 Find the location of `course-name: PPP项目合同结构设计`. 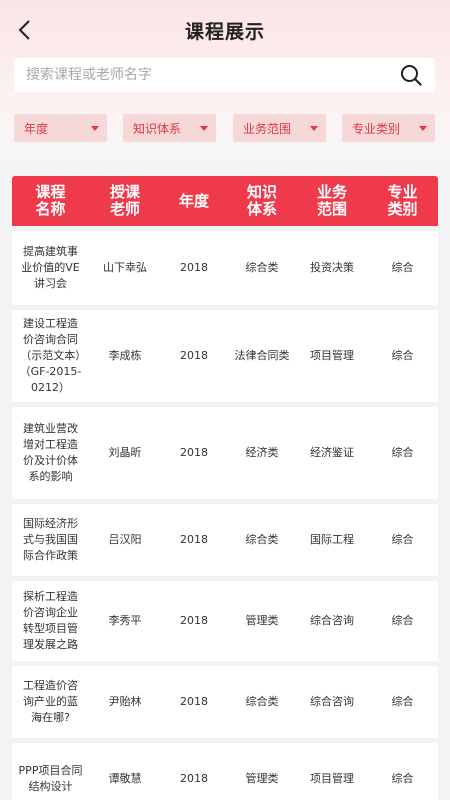

course-name: PPP项目合同结构设计 is located at coordinates (50, 778).